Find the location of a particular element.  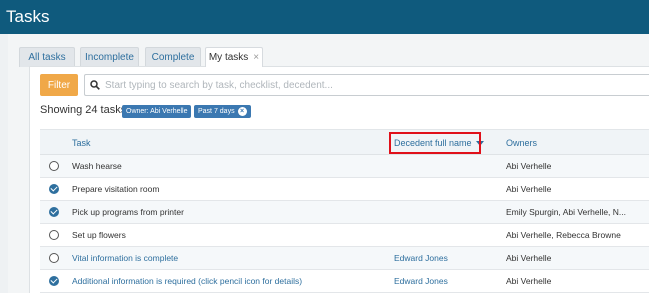

owners: Abi Verhelle, Rebecca Browne is located at coordinates (563, 235).